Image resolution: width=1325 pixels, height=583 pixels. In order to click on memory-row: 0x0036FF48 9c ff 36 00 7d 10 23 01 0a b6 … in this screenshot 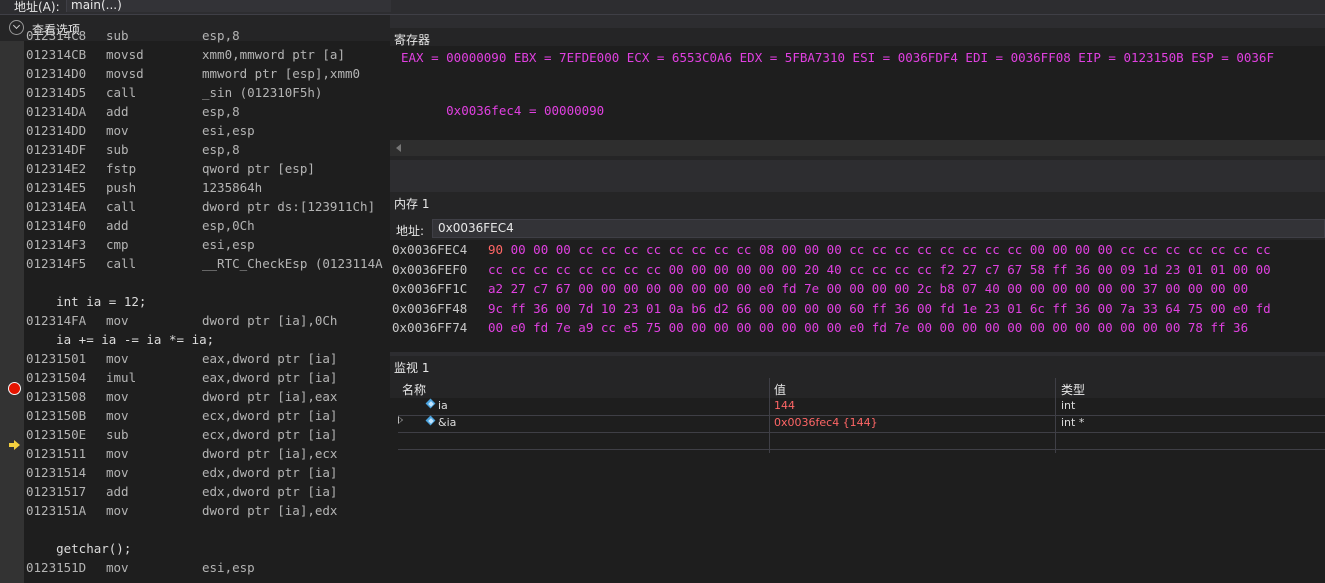, I will do `click(831, 310)`.